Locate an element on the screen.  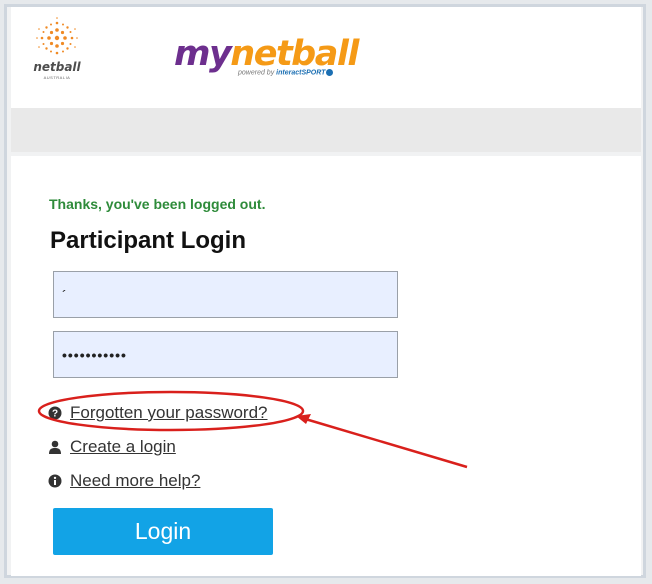
user-icon is located at coordinates (55, 447).